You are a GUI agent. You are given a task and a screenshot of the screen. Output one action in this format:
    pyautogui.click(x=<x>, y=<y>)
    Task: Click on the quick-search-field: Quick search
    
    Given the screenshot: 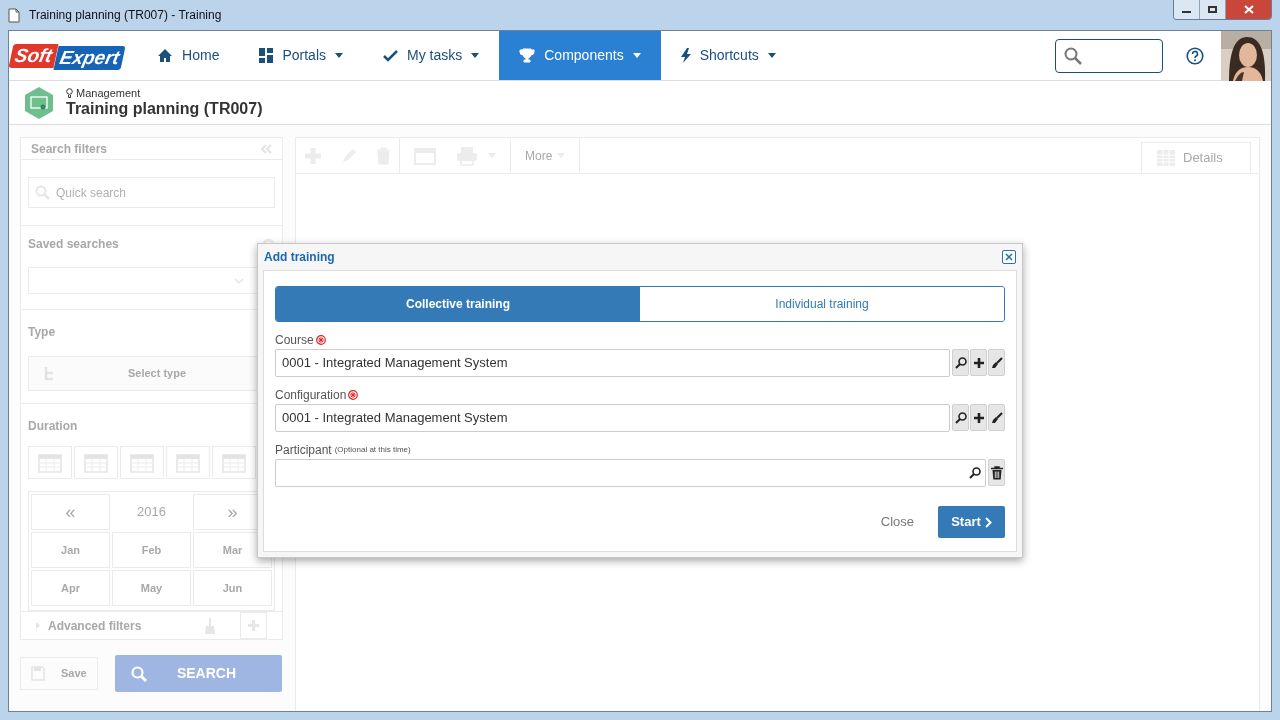 What is the action you would take?
    pyautogui.click(x=151, y=192)
    